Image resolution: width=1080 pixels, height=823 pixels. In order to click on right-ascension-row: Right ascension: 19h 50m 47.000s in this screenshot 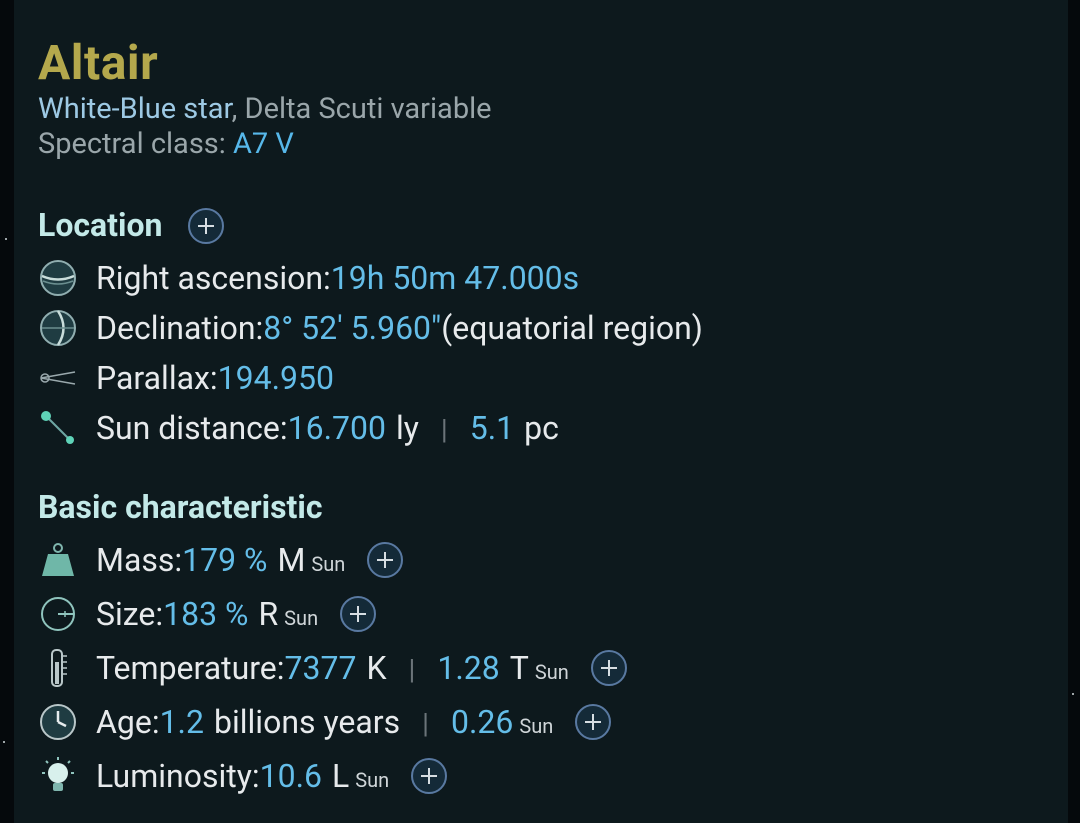, I will do `click(308, 278)`.